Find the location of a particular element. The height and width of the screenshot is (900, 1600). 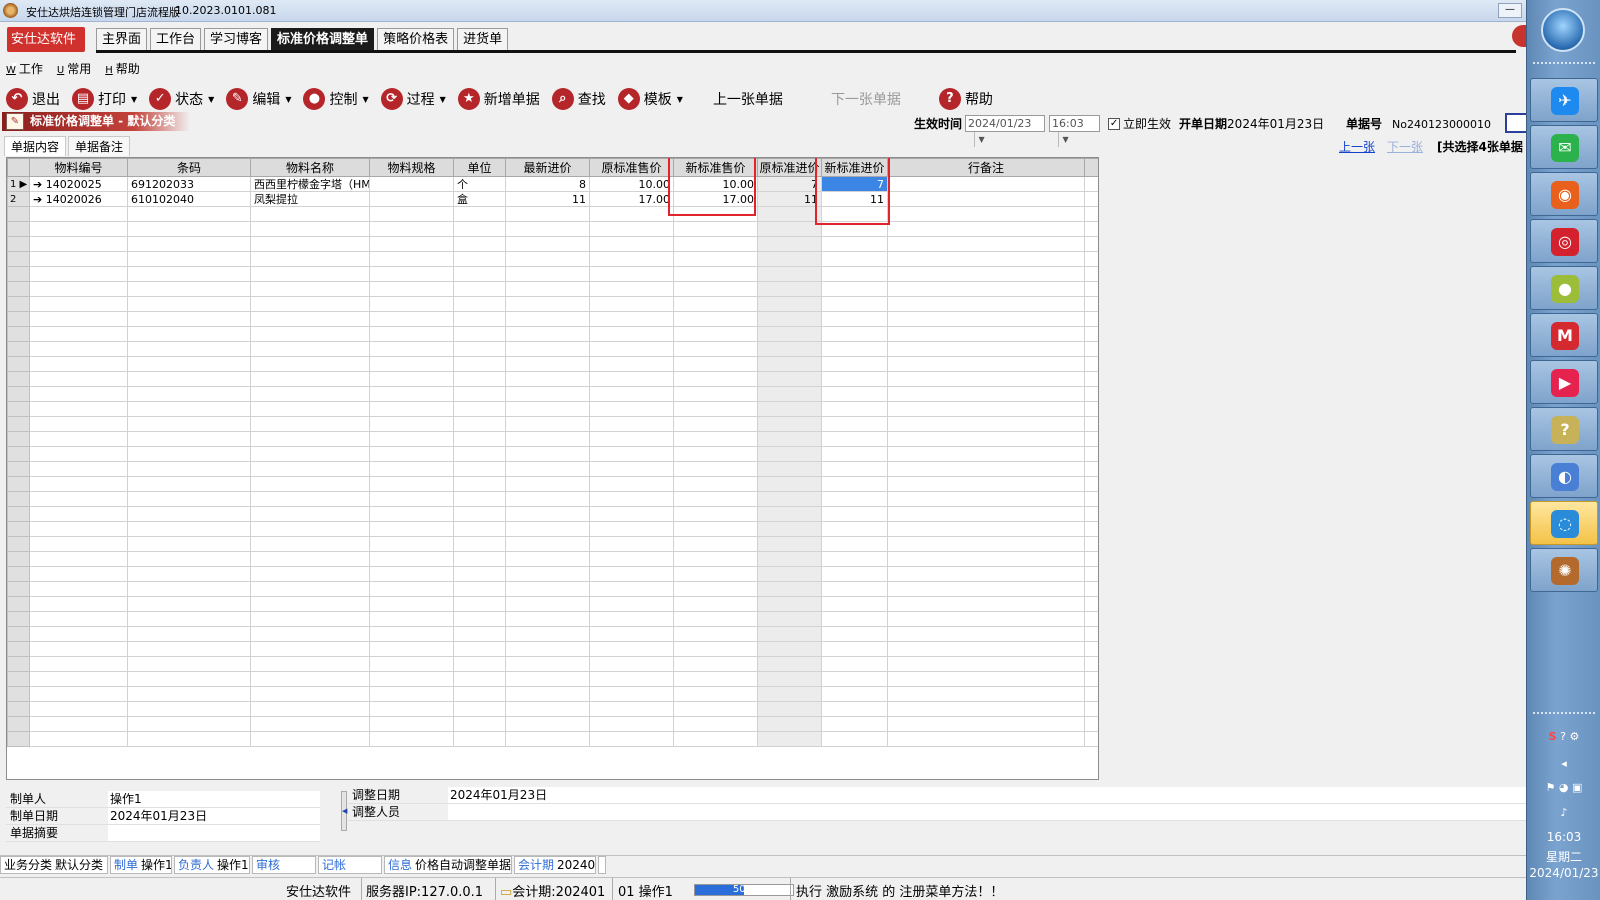

menu-item: W 工作 is located at coordinates (24, 69).